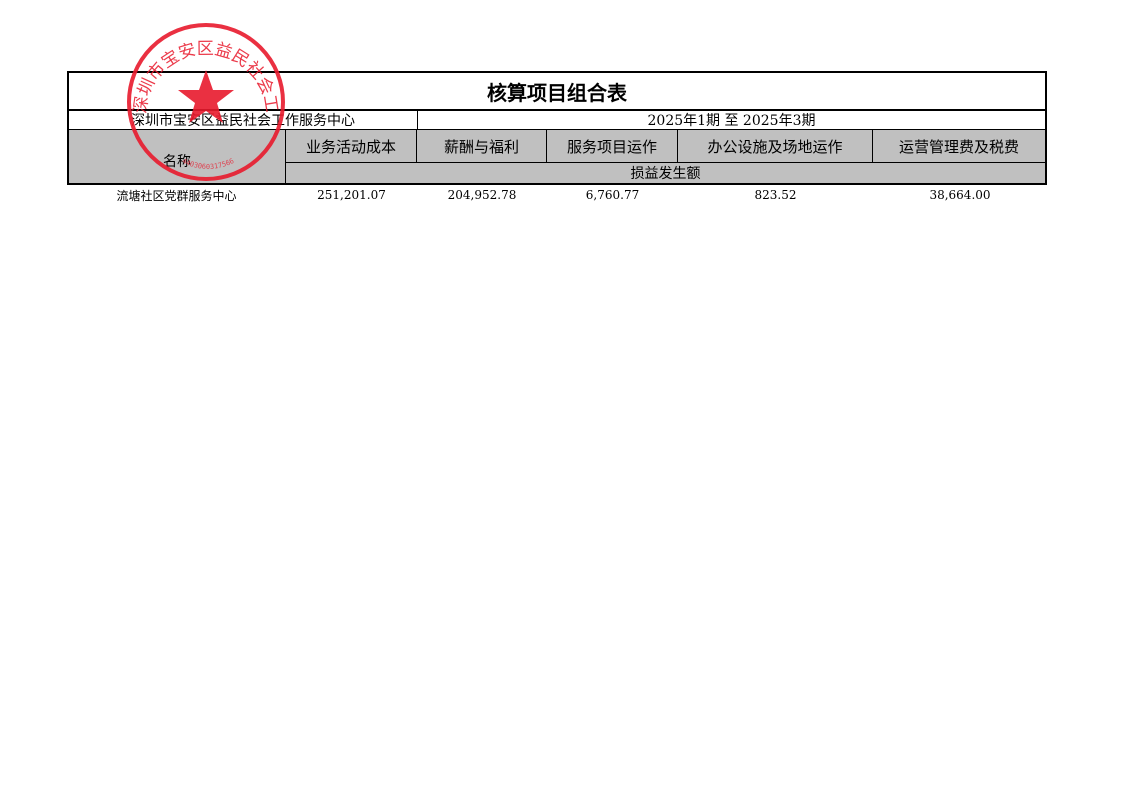 Image resolution: width=1122 pixels, height=793 pixels. What do you see at coordinates (775, 195) in the screenshot?
I see `row-value: 823.52` at bounding box center [775, 195].